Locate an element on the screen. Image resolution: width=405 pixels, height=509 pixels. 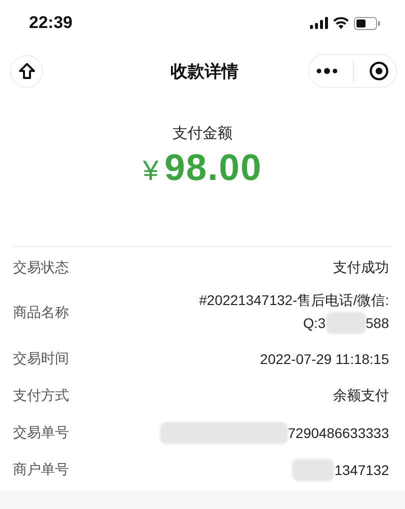
amount-value: 98.00 is located at coordinates (213, 168).